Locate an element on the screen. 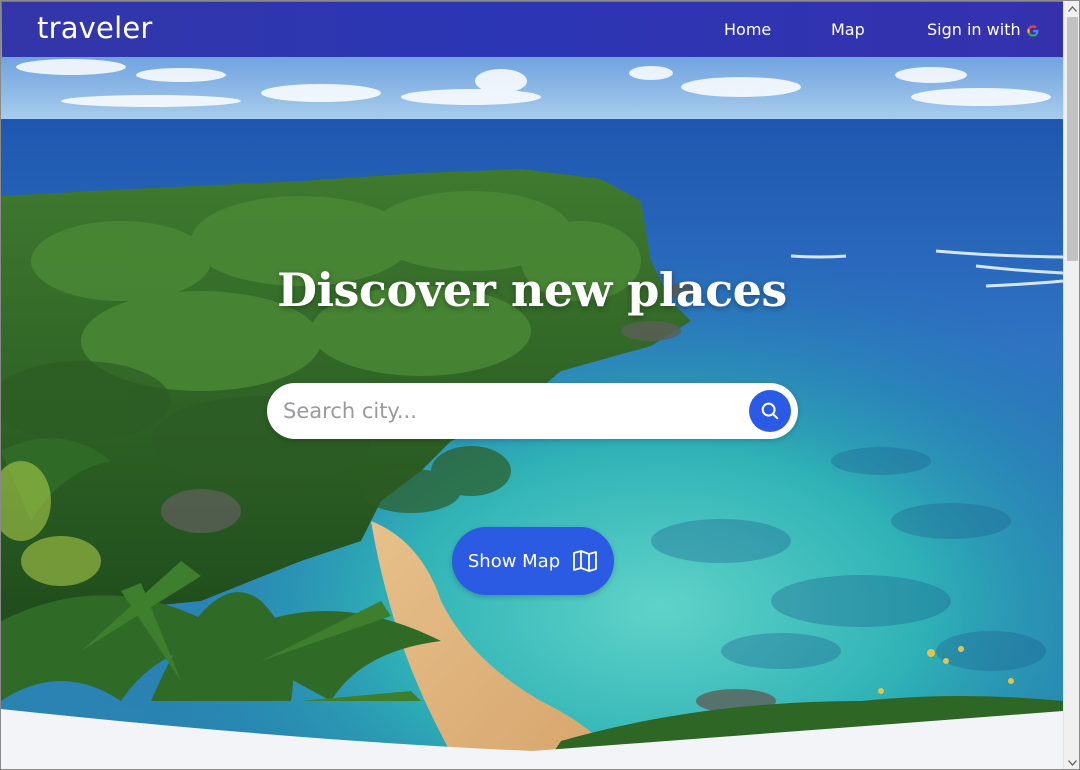 The width and height of the screenshot is (1080, 770). scrollbar-thumb is located at coordinates (1072, 139).